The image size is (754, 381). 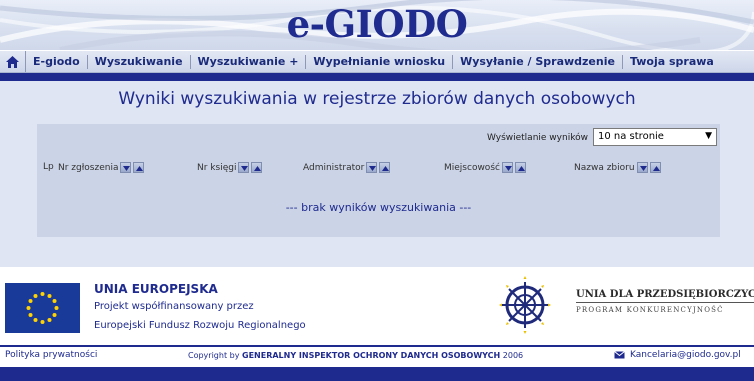 I want to click on copyright-prefix: Copyright by, so click(x=214, y=355).